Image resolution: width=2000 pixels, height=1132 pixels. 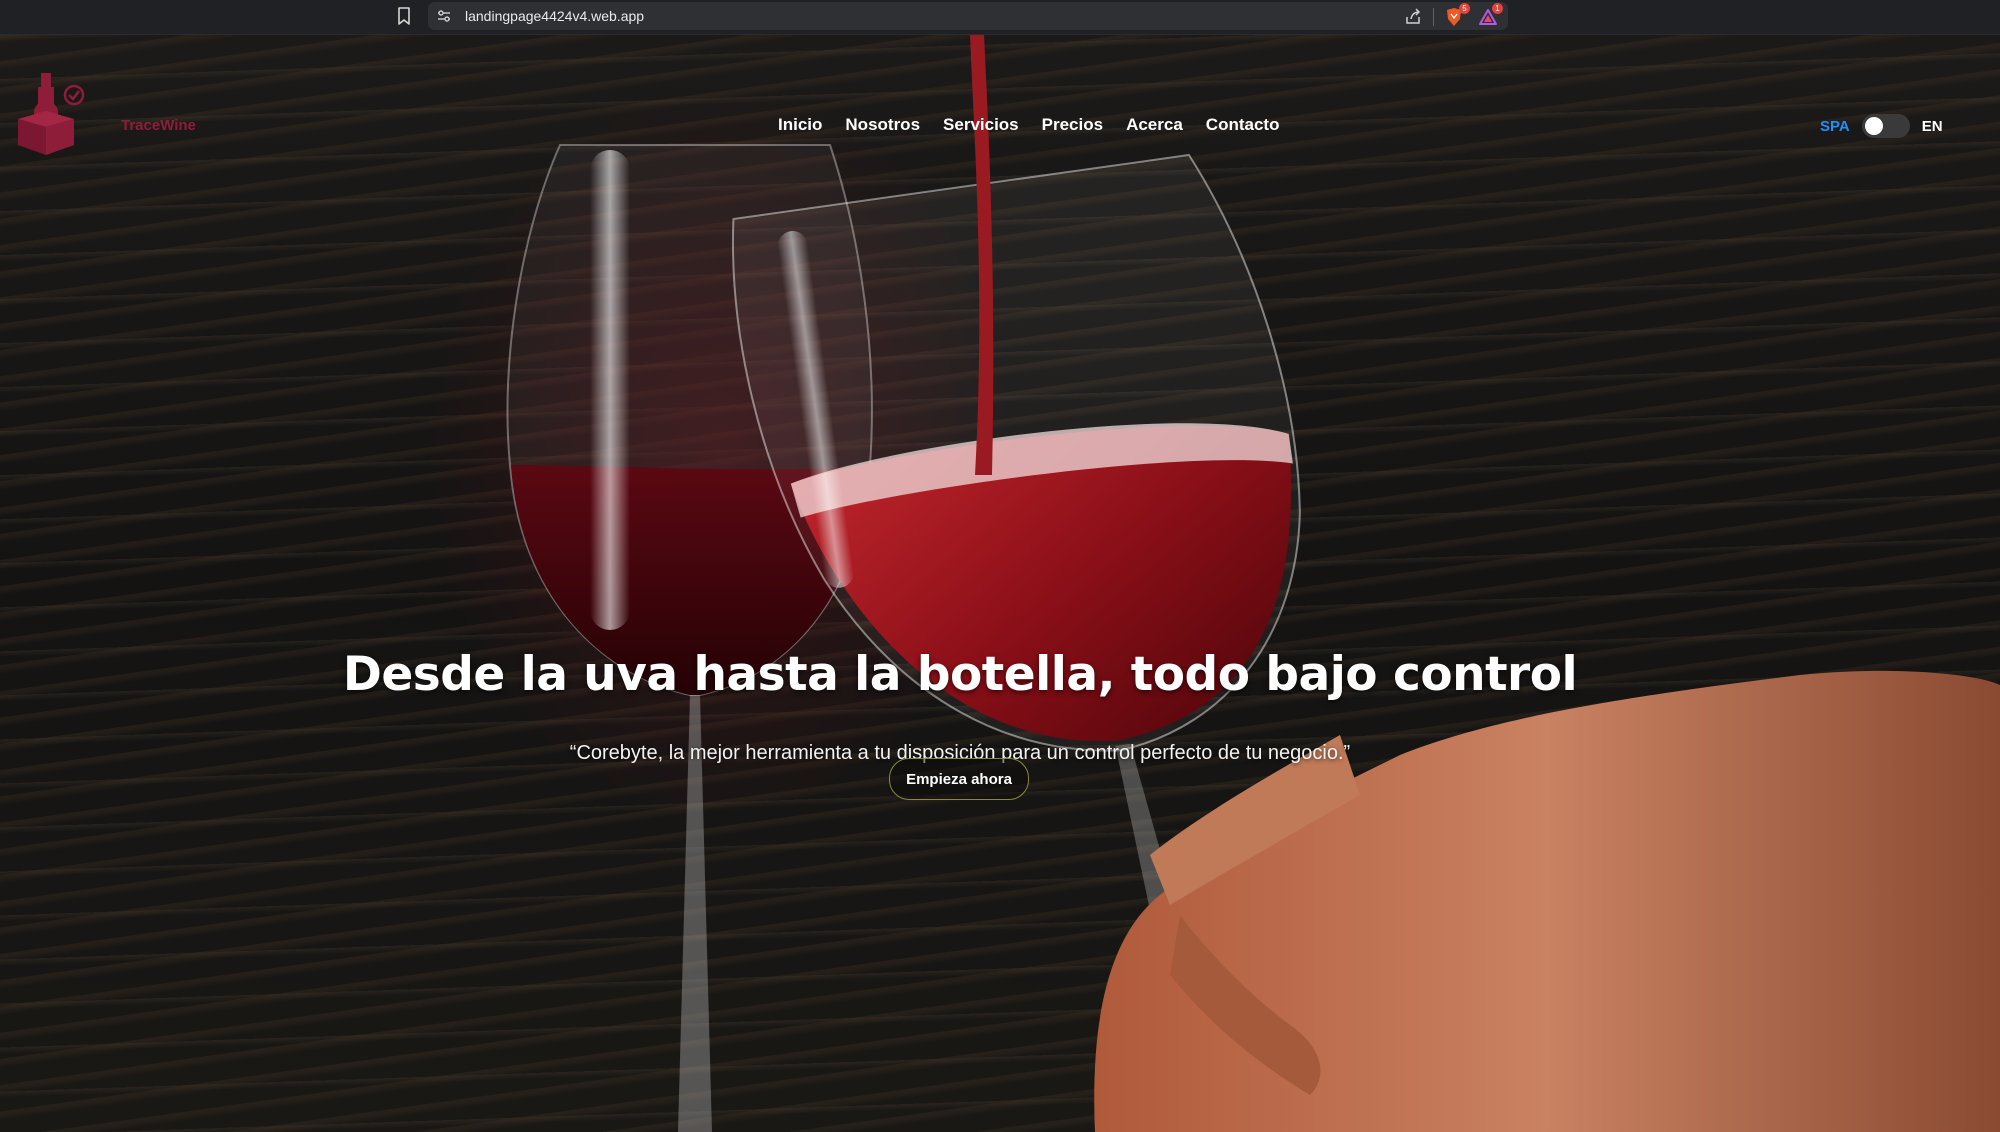 I want to click on nav-item-contacto: Contacto, so click(x=1243, y=125).